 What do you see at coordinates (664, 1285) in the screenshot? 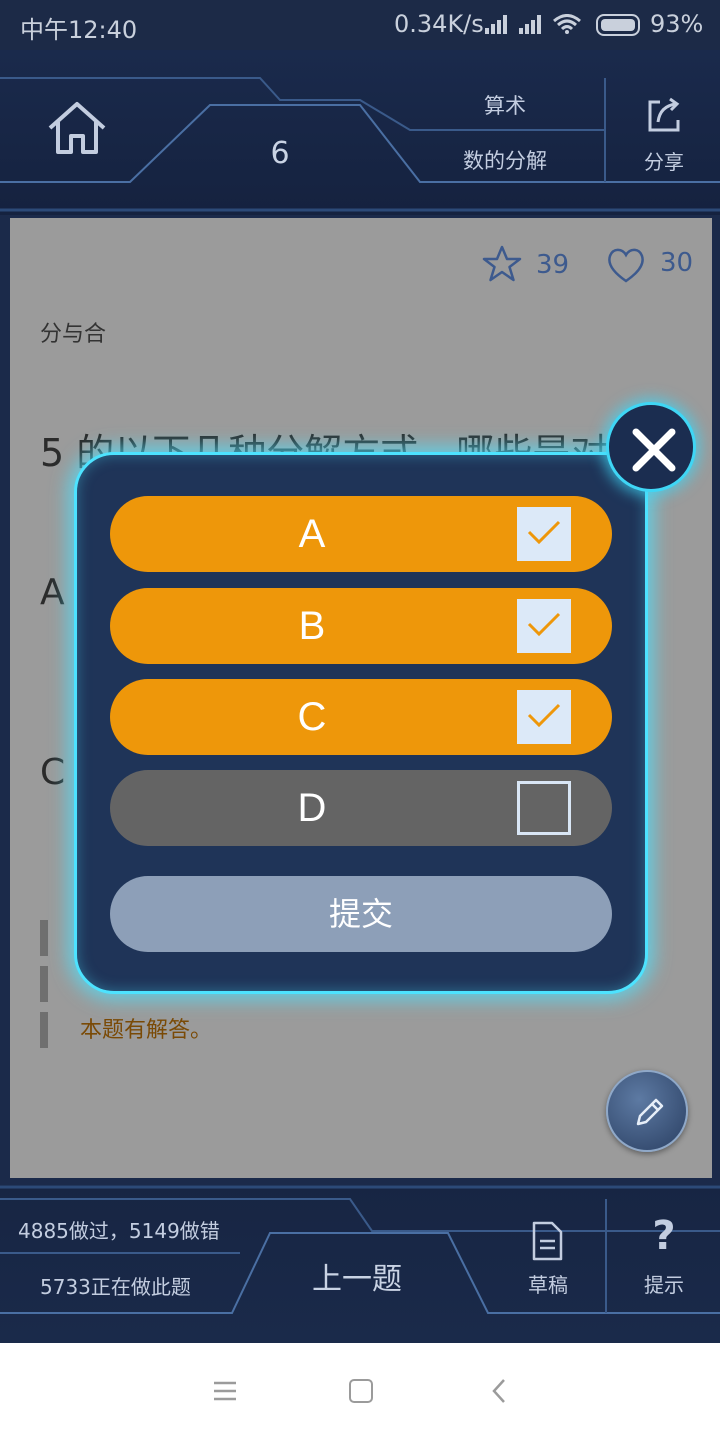
I see `hint-label: 提示` at bounding box center [664, 1285].